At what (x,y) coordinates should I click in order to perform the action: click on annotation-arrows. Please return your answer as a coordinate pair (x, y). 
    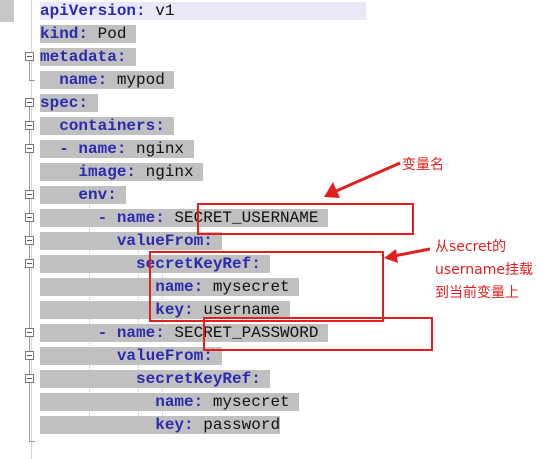
    Looking at the image, I should click on (377, 212).